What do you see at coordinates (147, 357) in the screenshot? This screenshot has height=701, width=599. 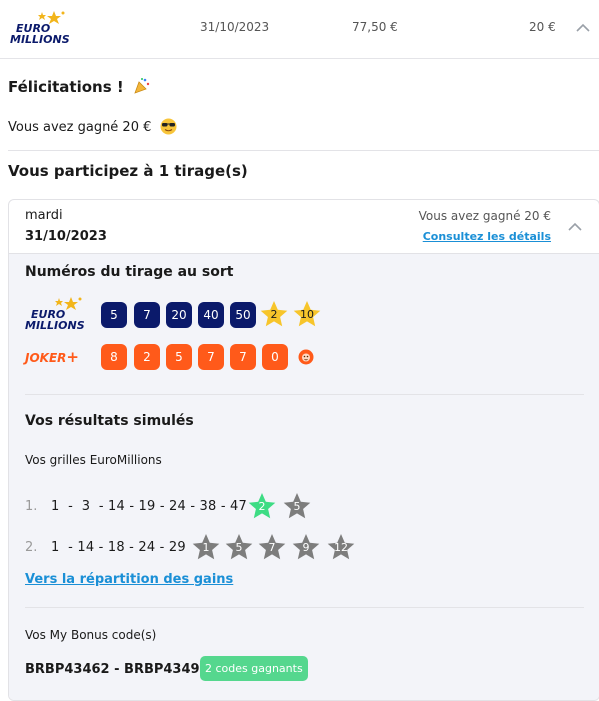 I see `joker-digit: 2` at bounding box center [147, 357].